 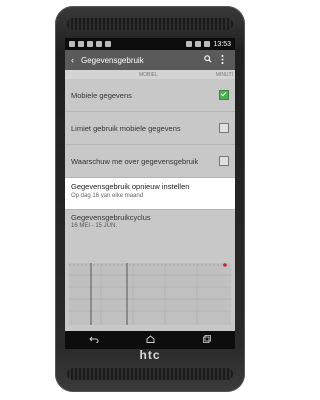 I want to click on navigation-bar, so click(x=150, y=340).